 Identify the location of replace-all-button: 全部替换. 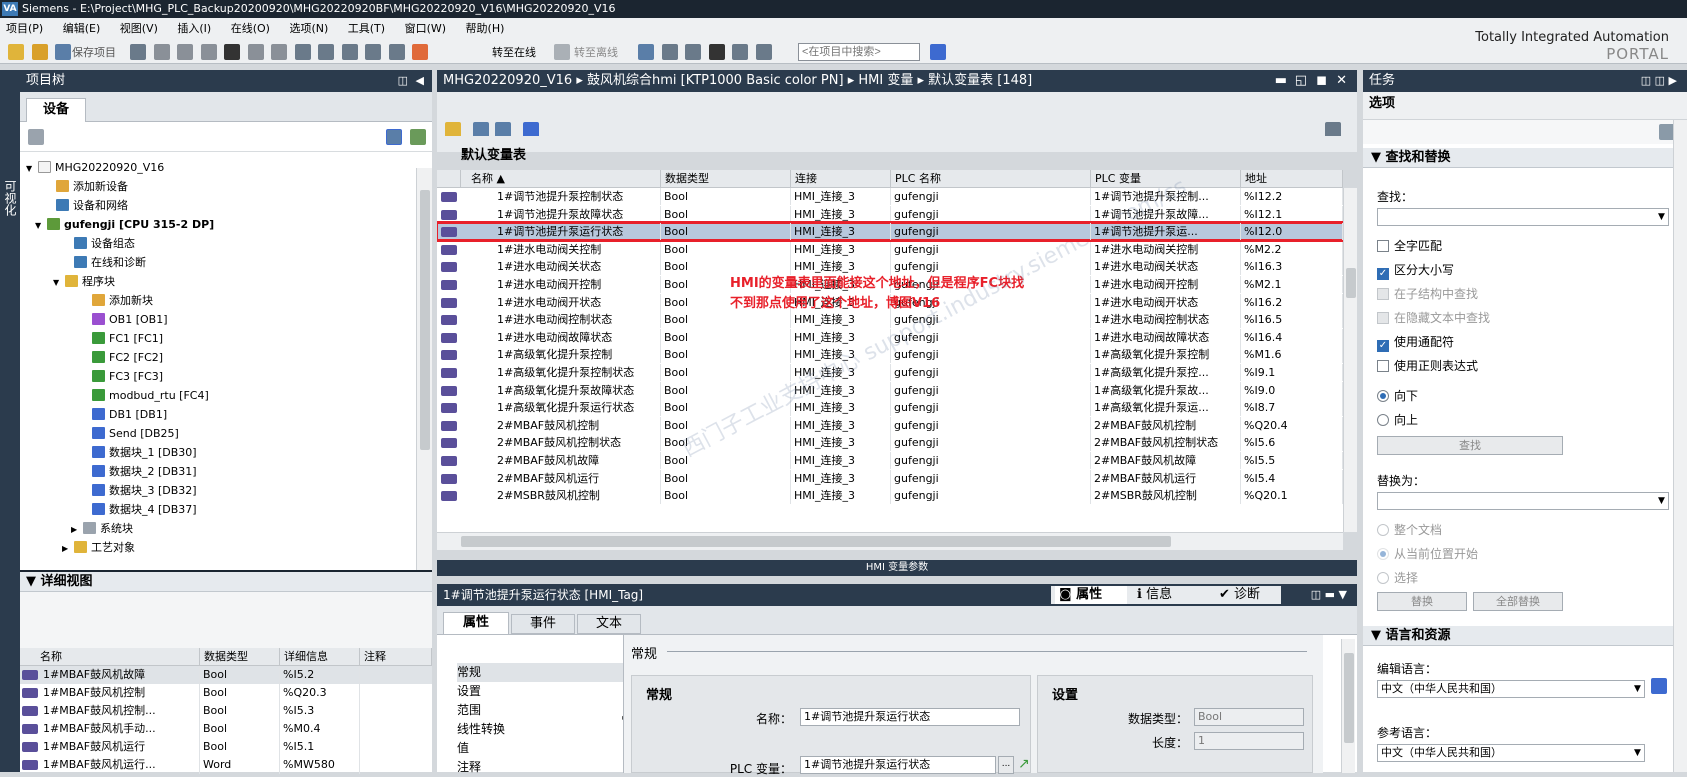
(1518, 601).